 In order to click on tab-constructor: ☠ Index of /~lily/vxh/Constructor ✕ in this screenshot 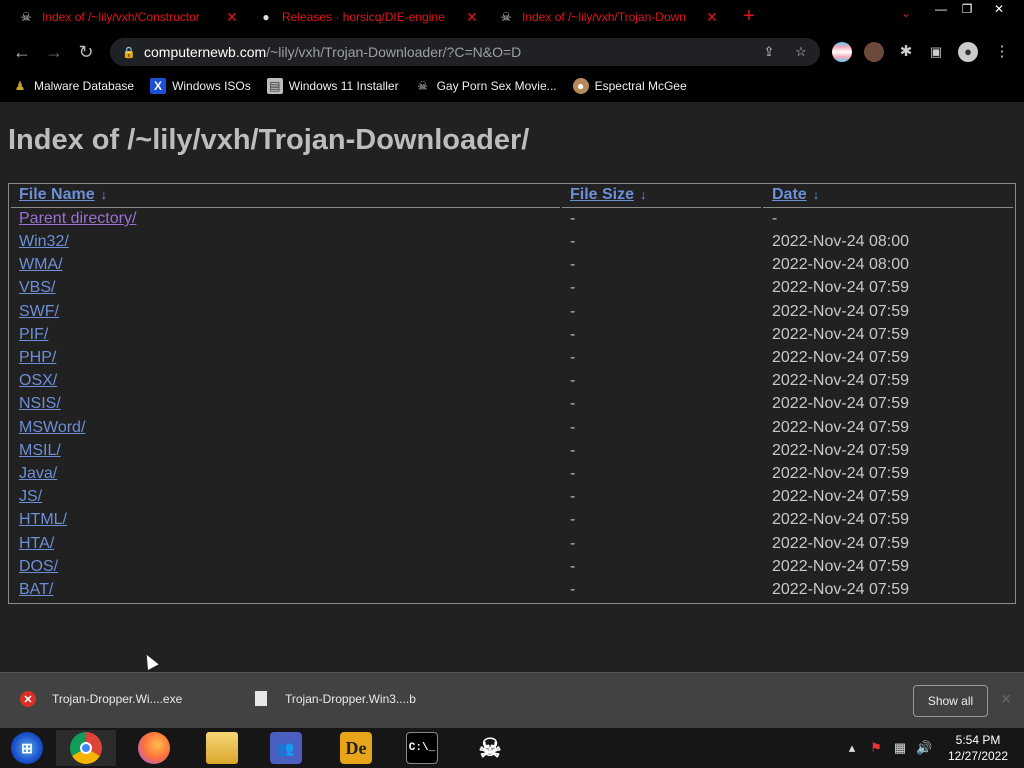, I will do `click(129, 17)`.